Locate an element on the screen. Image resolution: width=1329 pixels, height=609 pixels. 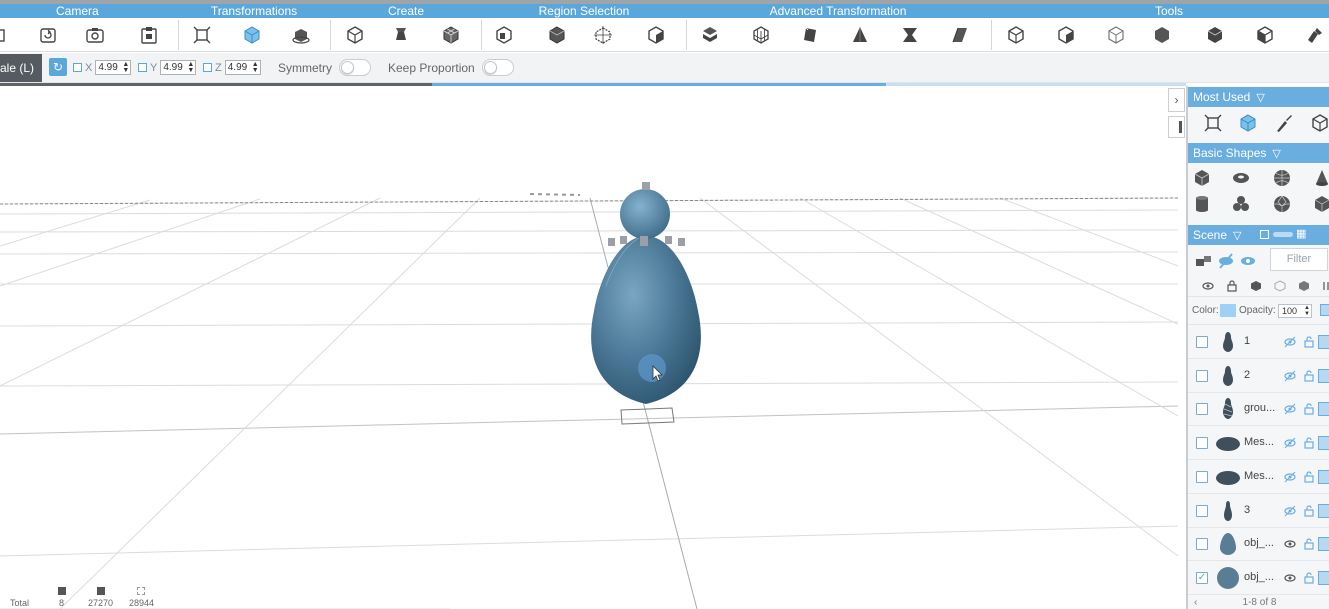
y-scale-input: 4.99 ▲ ▼ is located at coordinates (178, 67).